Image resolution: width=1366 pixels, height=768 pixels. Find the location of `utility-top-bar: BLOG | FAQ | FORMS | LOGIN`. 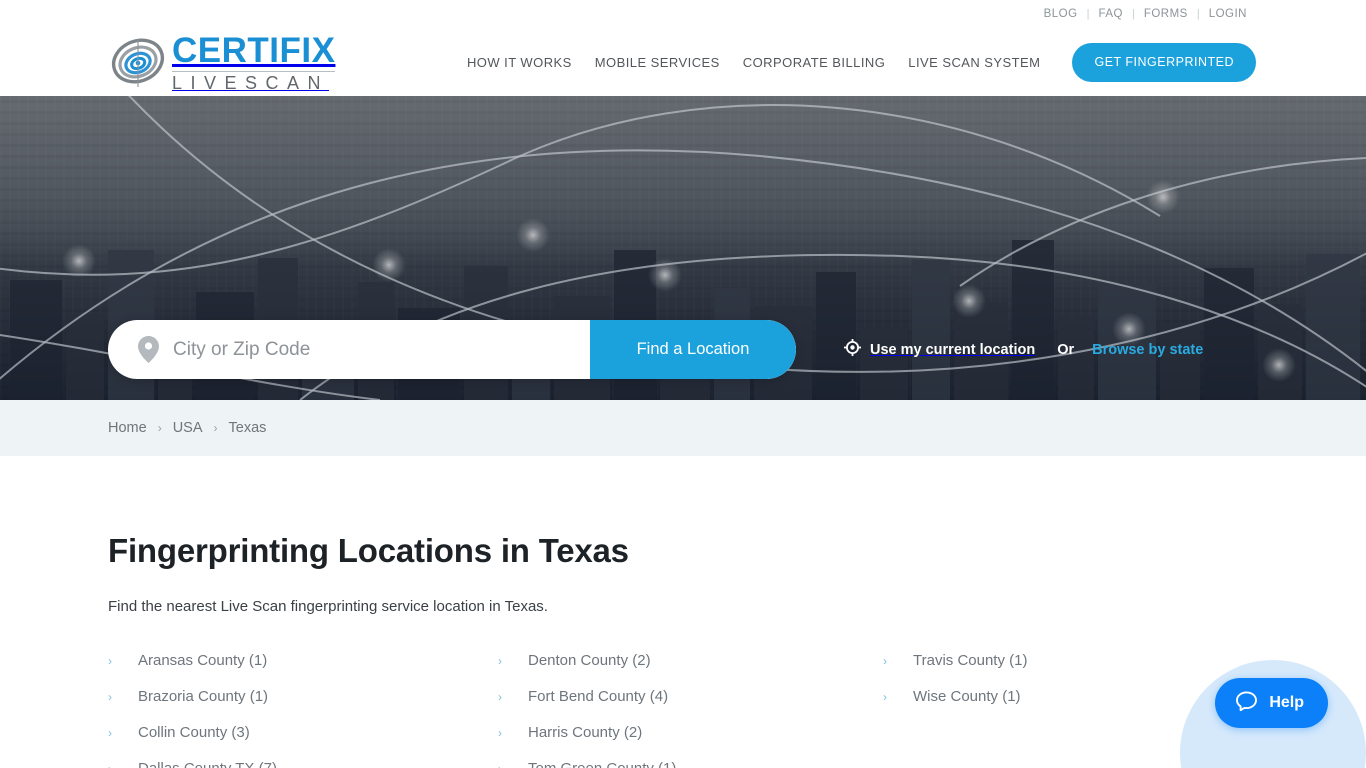

utility-top-bar: BLOG | FAQ | FORMS | LOGIN is located at coordinates (683, 14).